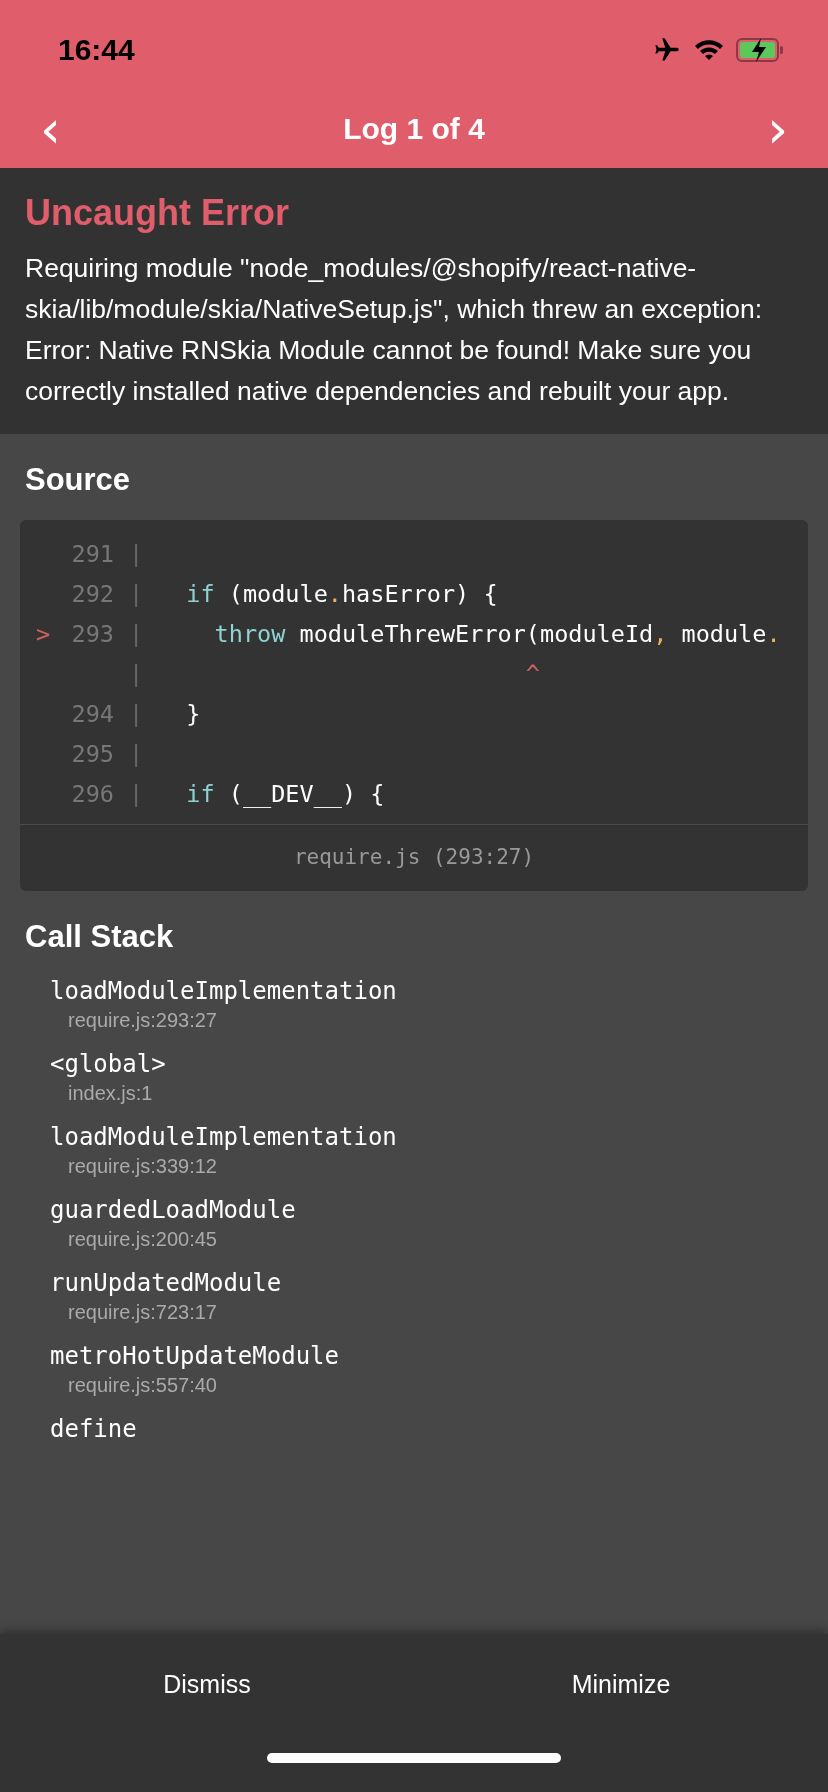 The image size is (828, 1792). I want to click on stack-frame-location: require.js:723:17, so click(142, 1312).